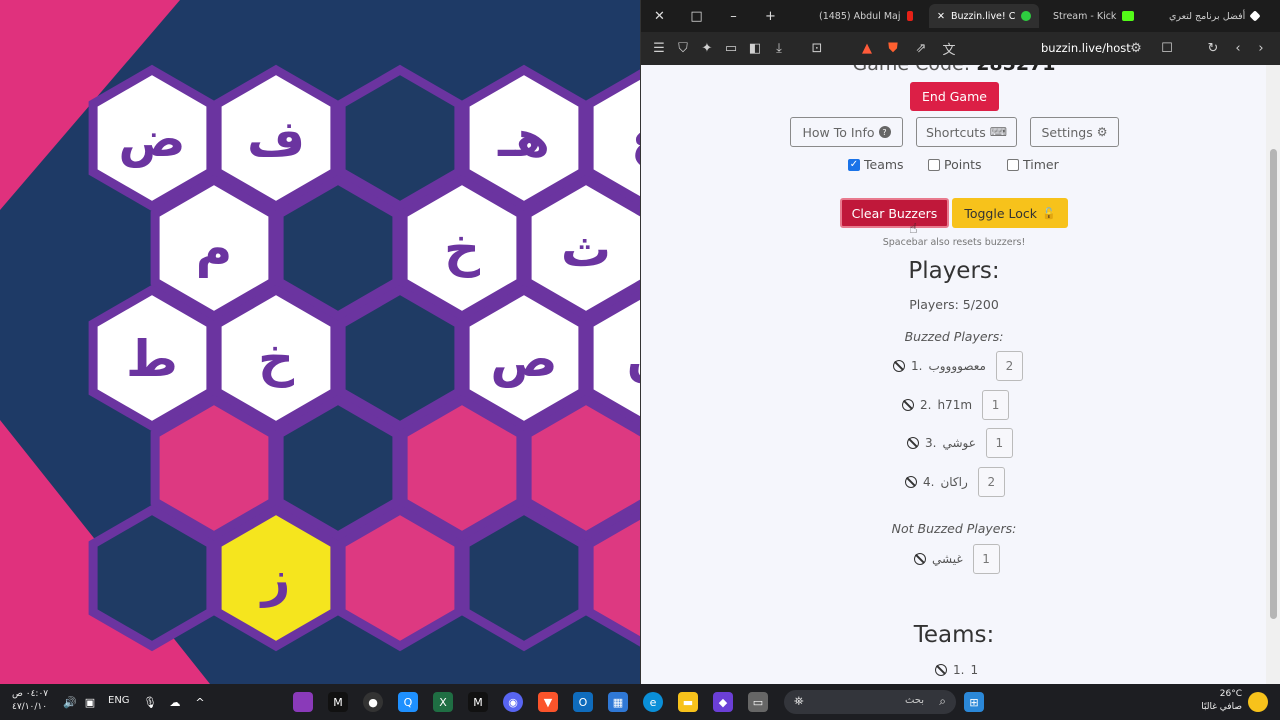 The height and width of the screenshot is (720, 1280). I want to click on show-hidden-icons: ^, so click(200, 702).